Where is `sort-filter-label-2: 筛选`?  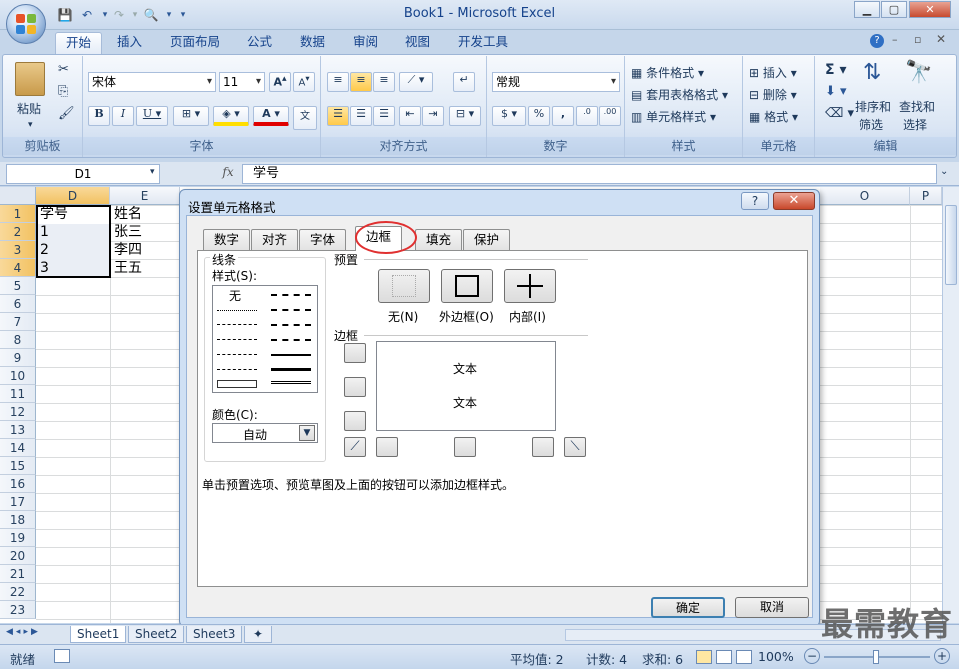 sort-filter-label-2: 筛选 is located at coordinates (871, 124).